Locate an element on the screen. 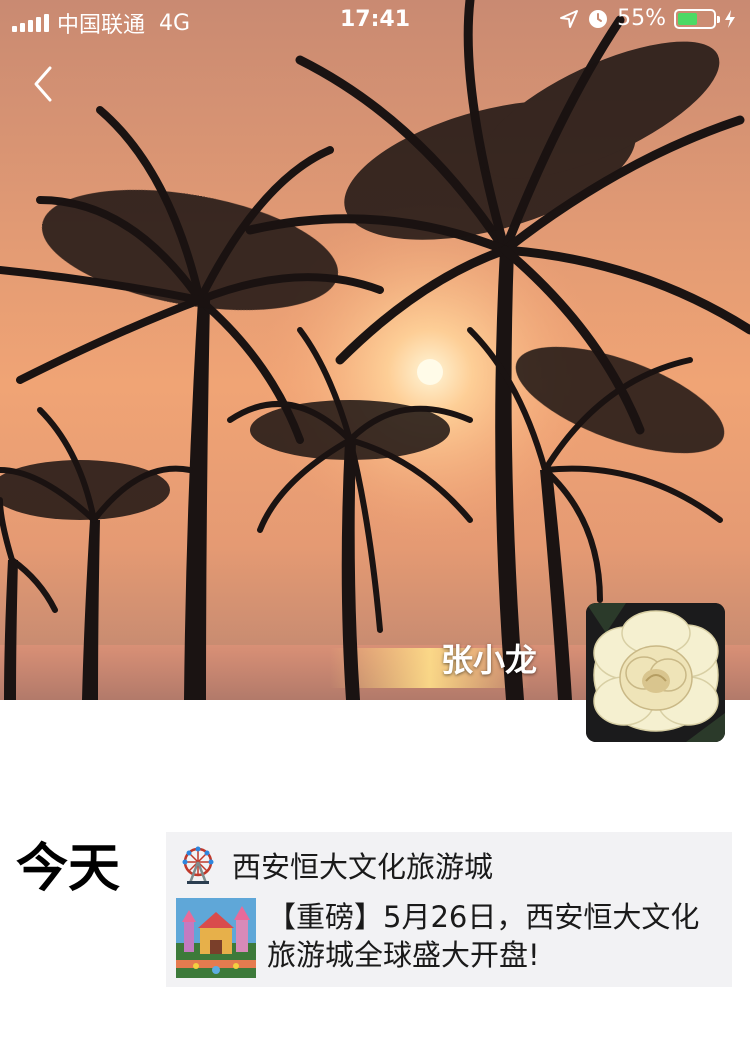 The width and height of the screenshot is (750, 1039). status-bar: 中国联通 4G 17:41 55% is located at coordinates (375, 20).